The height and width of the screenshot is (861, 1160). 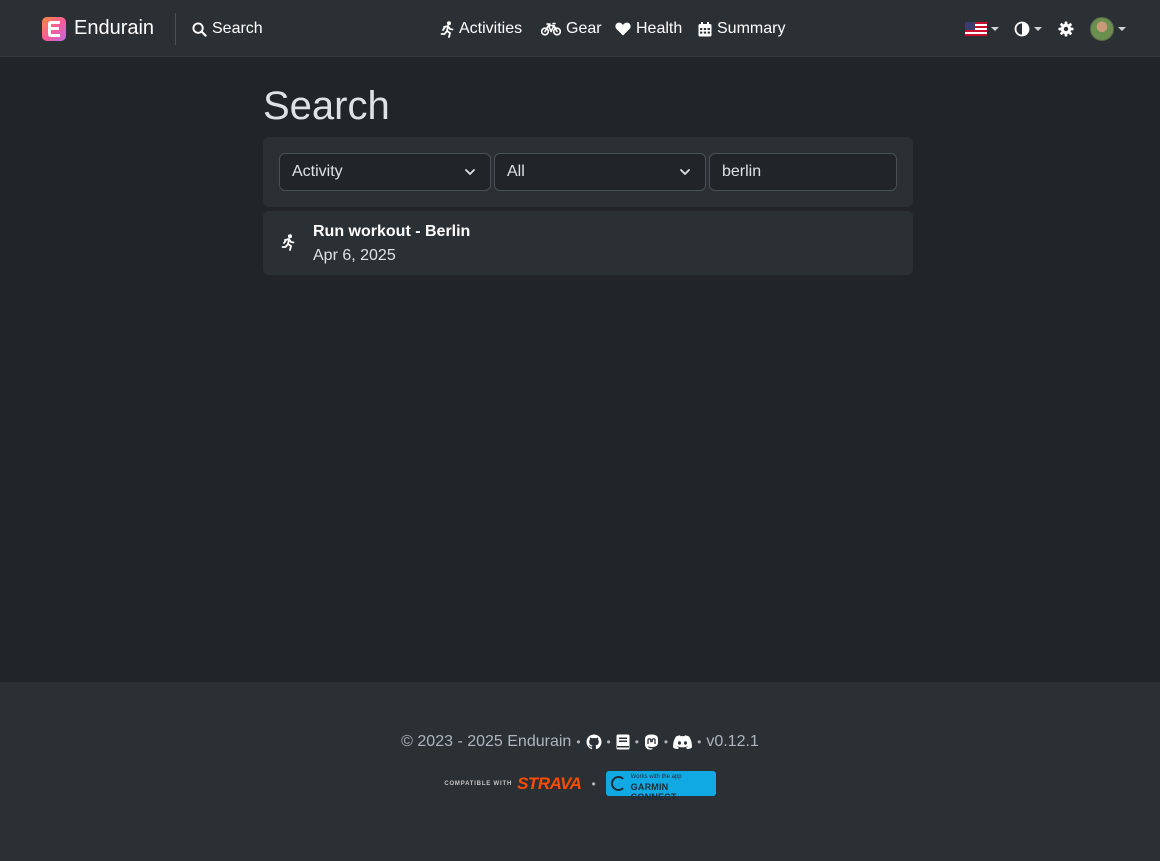 What do you see at coordinates (549, 783) in the screenshot?
I see `strava-logo: STRAVA` at bounding box center [549, 783].